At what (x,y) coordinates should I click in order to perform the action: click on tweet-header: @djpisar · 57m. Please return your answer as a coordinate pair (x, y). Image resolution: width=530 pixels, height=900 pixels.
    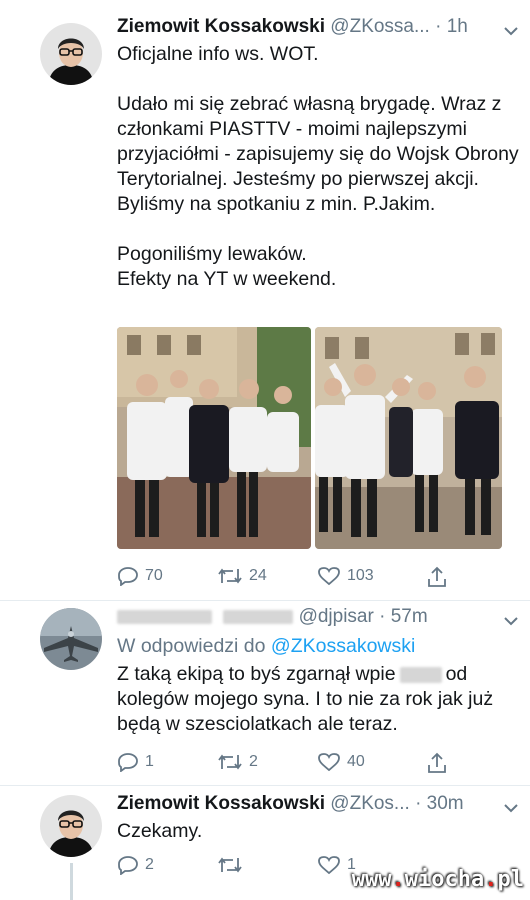
    Looking at the image, I should click on (272, 617).